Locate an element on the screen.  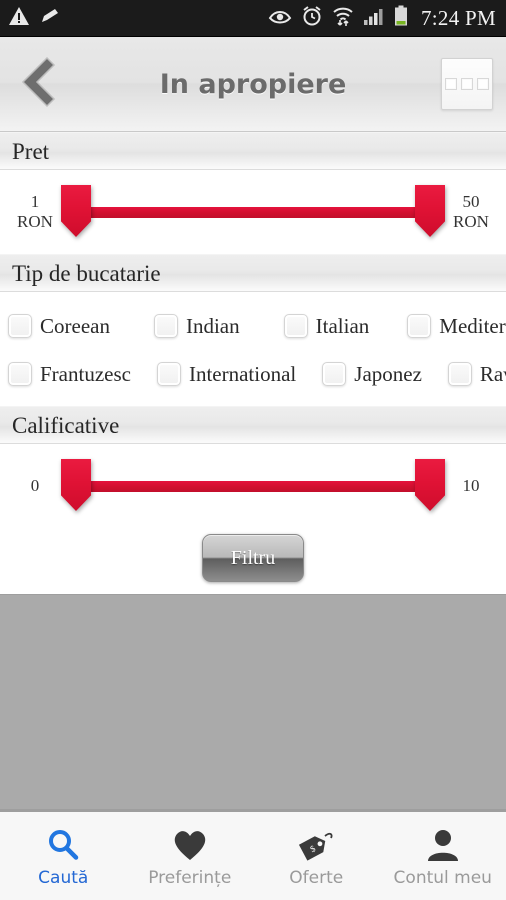
cuisine-row-1: Coreean Indian Italian Mediteranean is located at coordinates (257, 326).